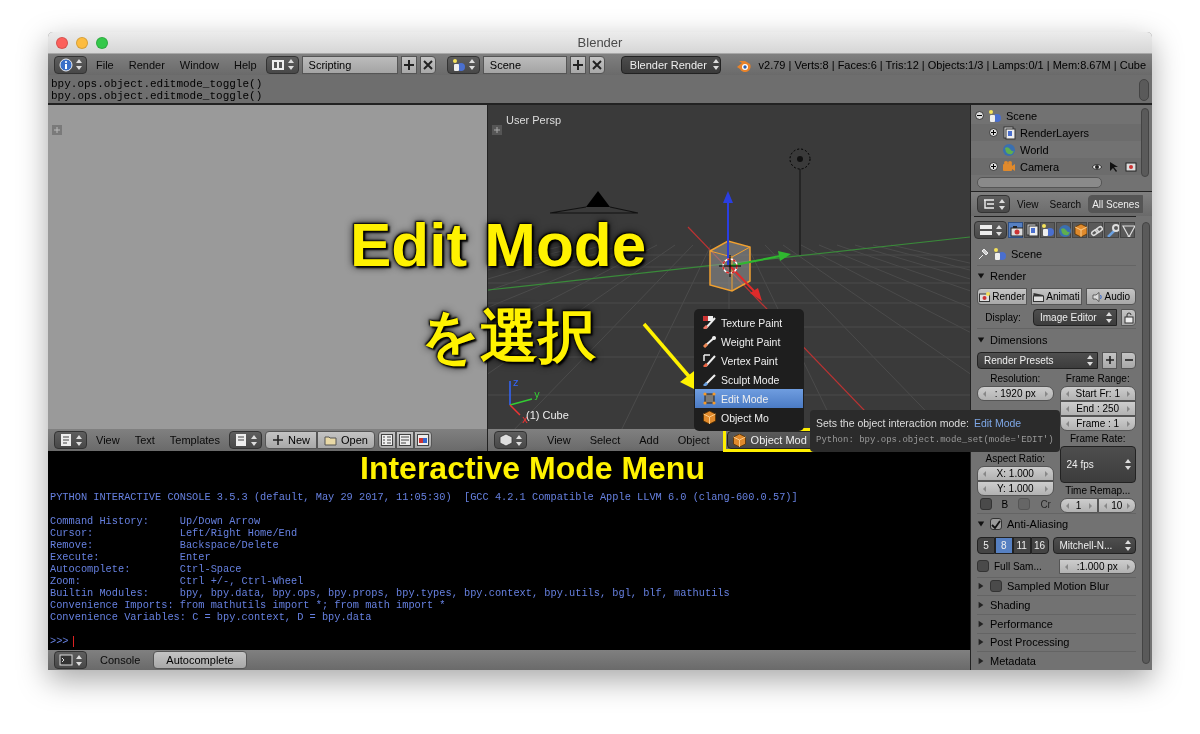 The height and width of the screenshot is (734, 1200). I want to click on close-icon, so click(596, 64).